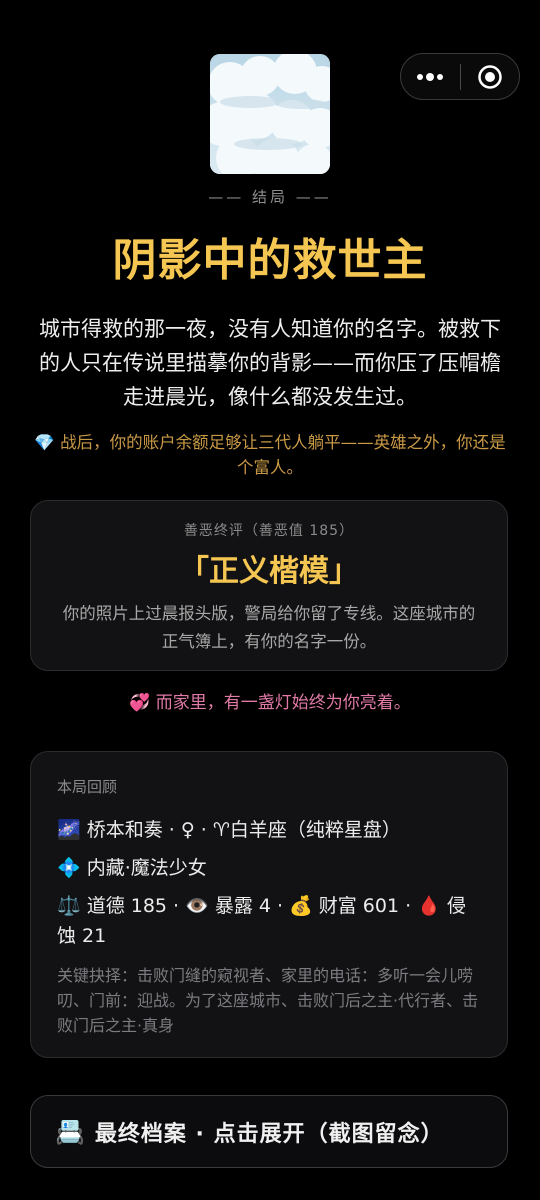 The image size is (540, 1200). Describe the element at coordinates (269, 531) in the screenshot. I see `verdict-subtitle: 善恶终评（善恶值 185）` at that location.